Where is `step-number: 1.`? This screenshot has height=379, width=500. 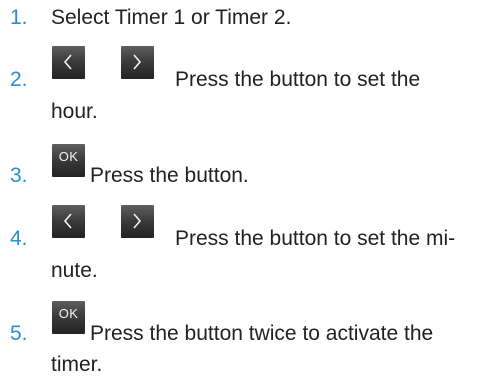
step-number: 1. is located at coordinates (19, 17).